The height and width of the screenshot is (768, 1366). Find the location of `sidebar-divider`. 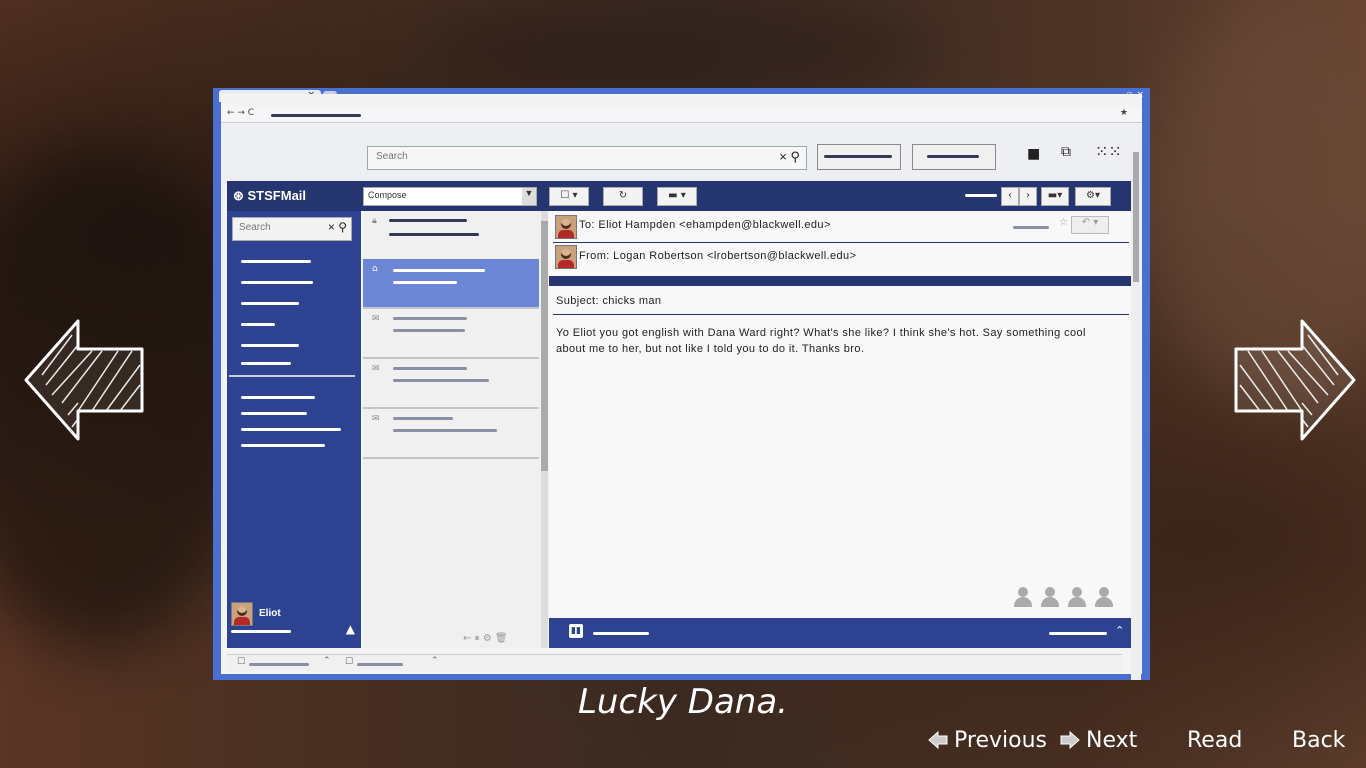

sidebar-divider is located at coordinates (292, 376).